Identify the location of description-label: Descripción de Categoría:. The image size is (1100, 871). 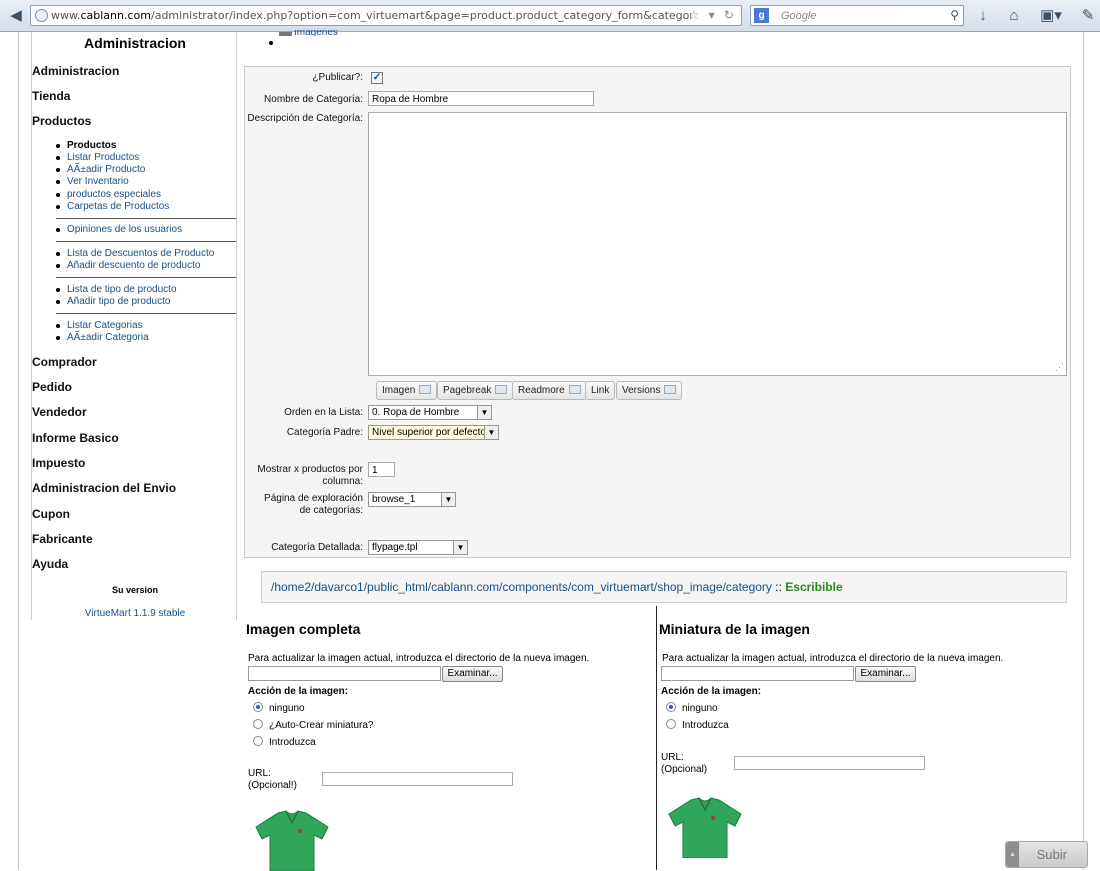
(305, 118).